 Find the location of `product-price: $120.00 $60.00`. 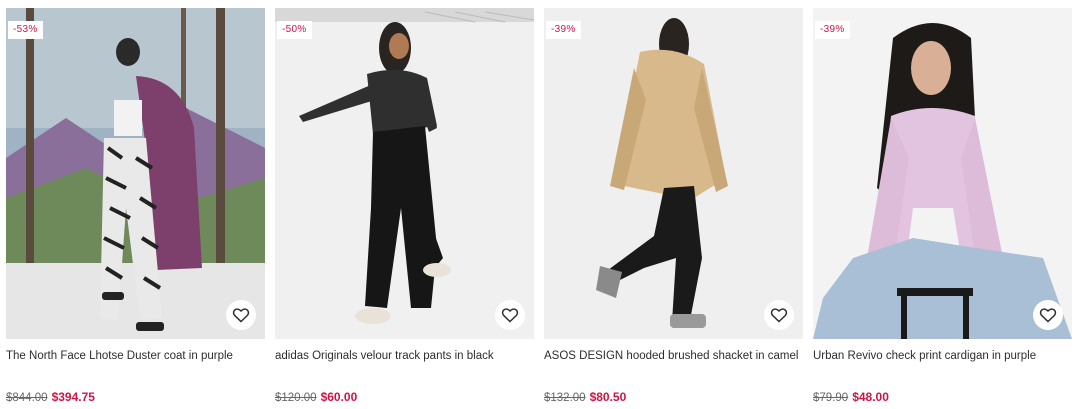

product-price: $120.00 $60.00 is located at coordinates (316, 397).